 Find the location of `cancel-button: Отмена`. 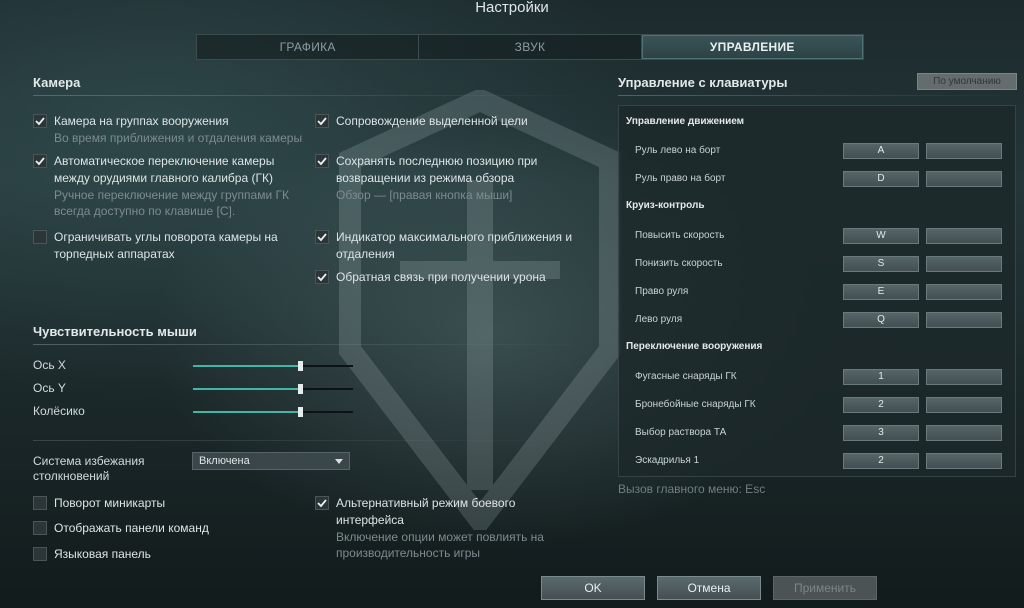

cancel-button: Отмена is located at coordinates (709, 588).